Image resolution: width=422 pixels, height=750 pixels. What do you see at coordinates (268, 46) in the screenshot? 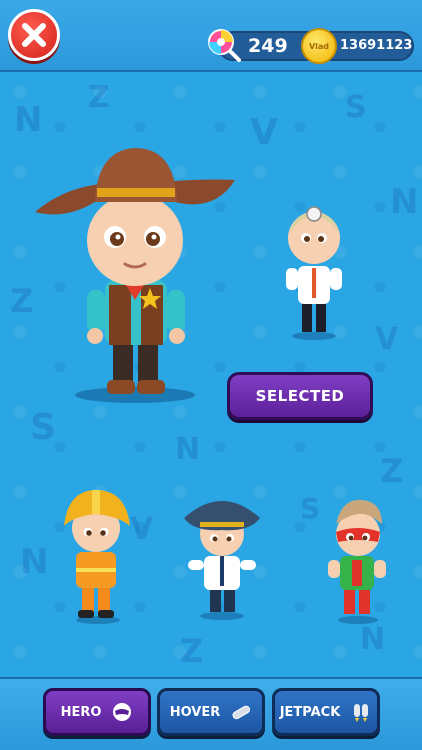
I see `candy-count: 249` at bounding box center [268, 46].